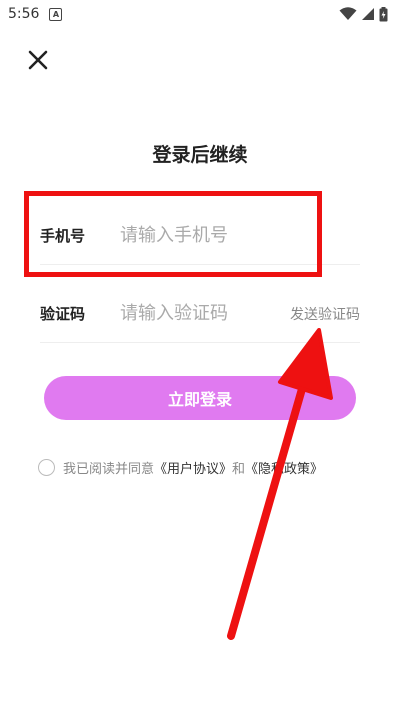  What do you see at coordinates (383, 13) in the screenshot?
I see `battery-icon` at bounding box center [383, 13].